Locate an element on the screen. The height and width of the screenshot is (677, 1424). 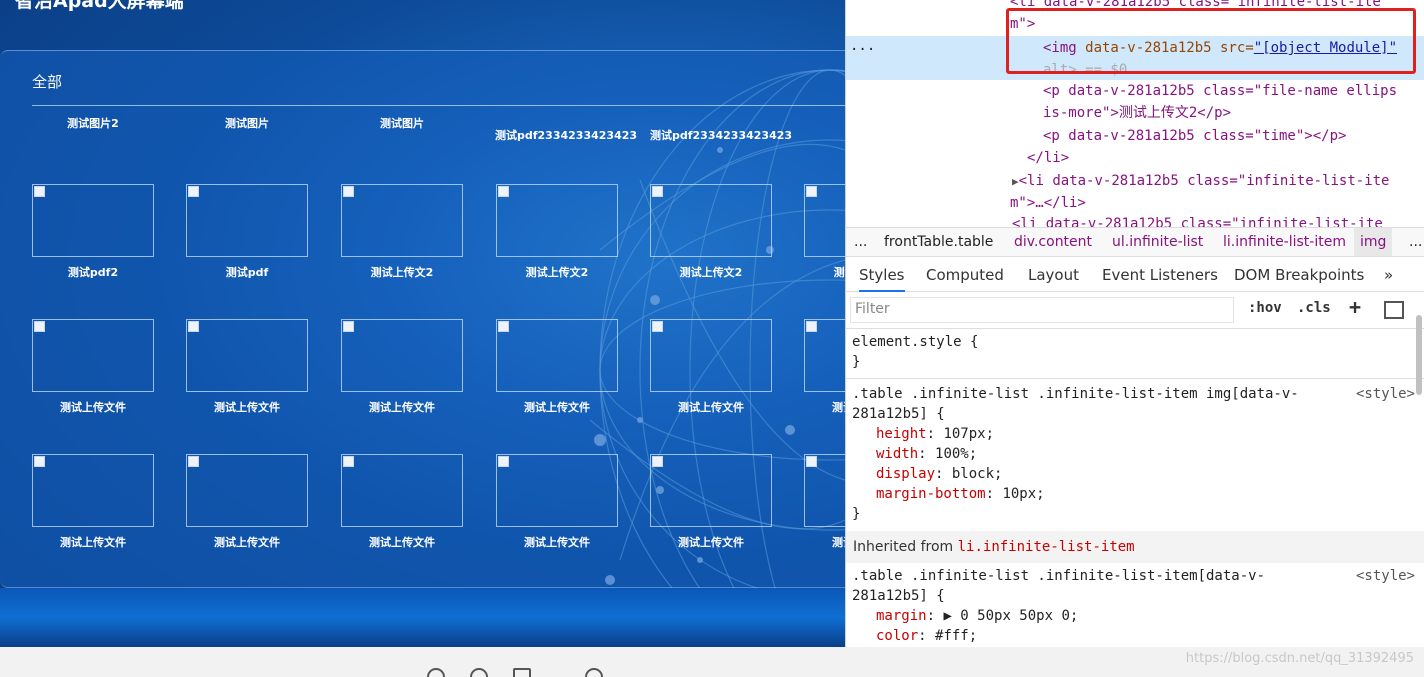
css-property: color is located at coordinates (897, 636).